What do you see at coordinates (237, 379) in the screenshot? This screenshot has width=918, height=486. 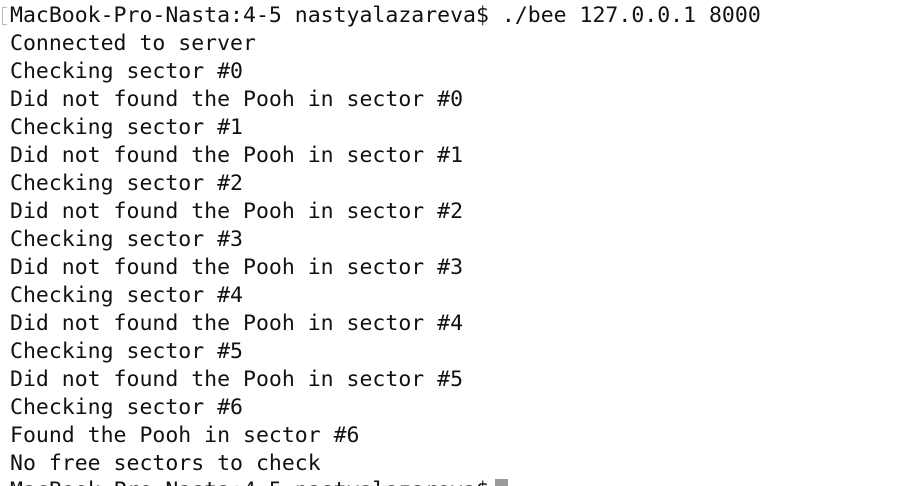 I see `terminal-output-line: Did not found the Pooh in sector #5` at bounding box center [237, 379].